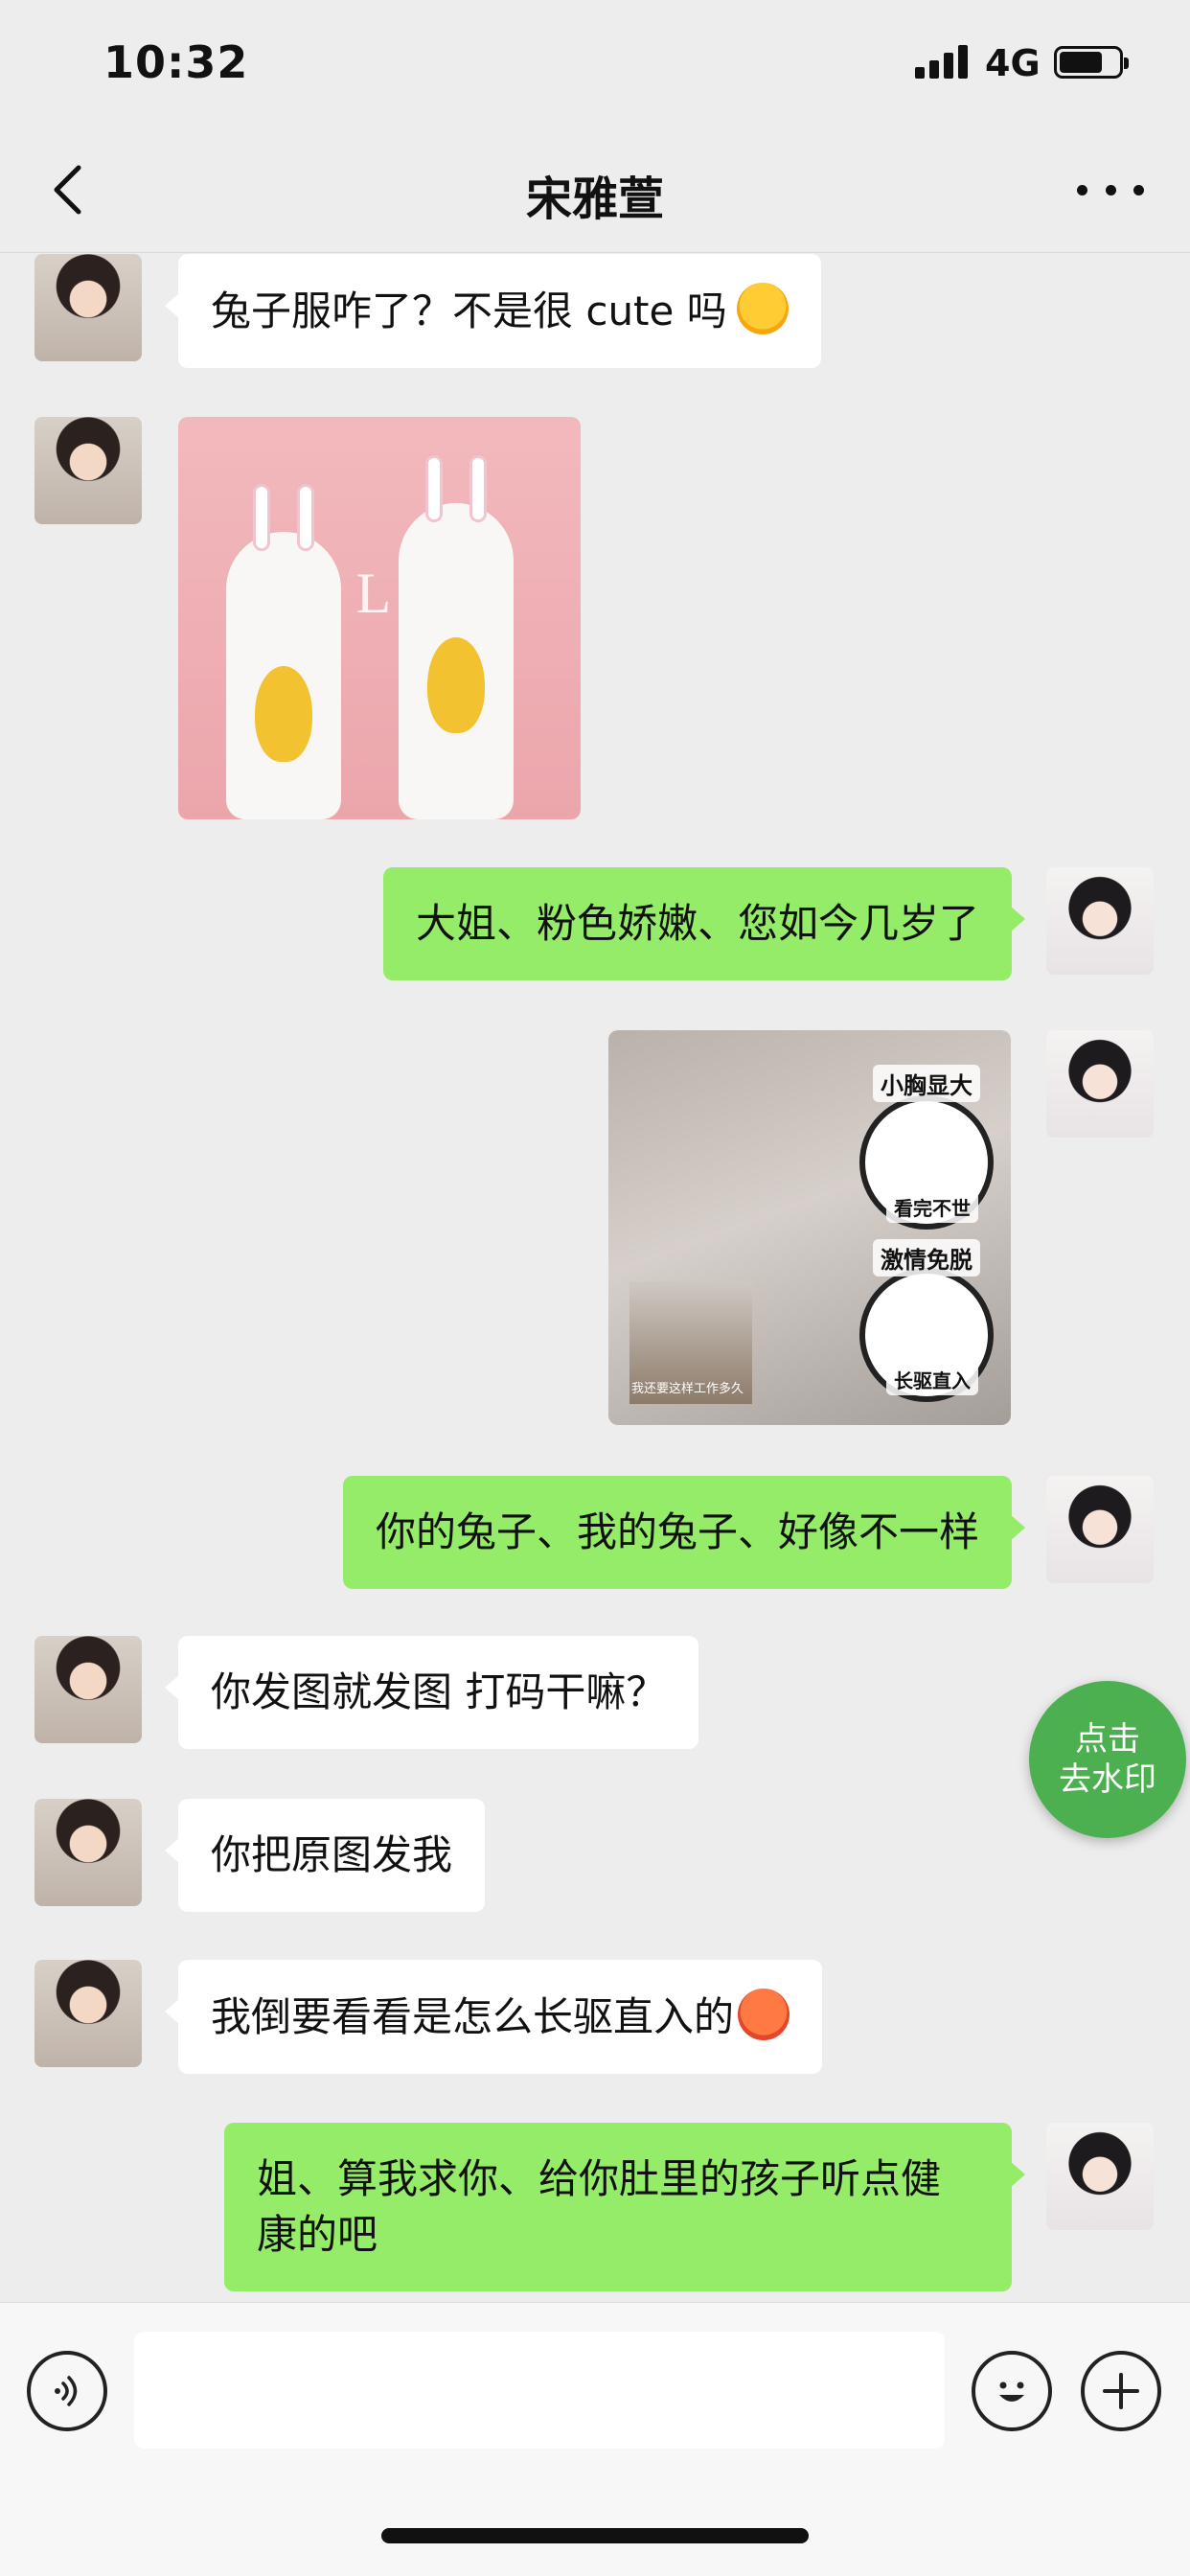 This screenshot has width=1190, height=2576. I want to click on watermark-button-line1: 点击, so click(1107, 1740).